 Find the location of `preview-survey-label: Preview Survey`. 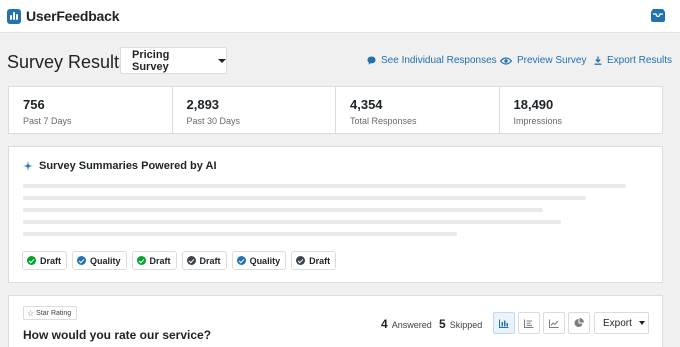

preview-survey-label: Preview Survey is located at coordinates (552, 60).